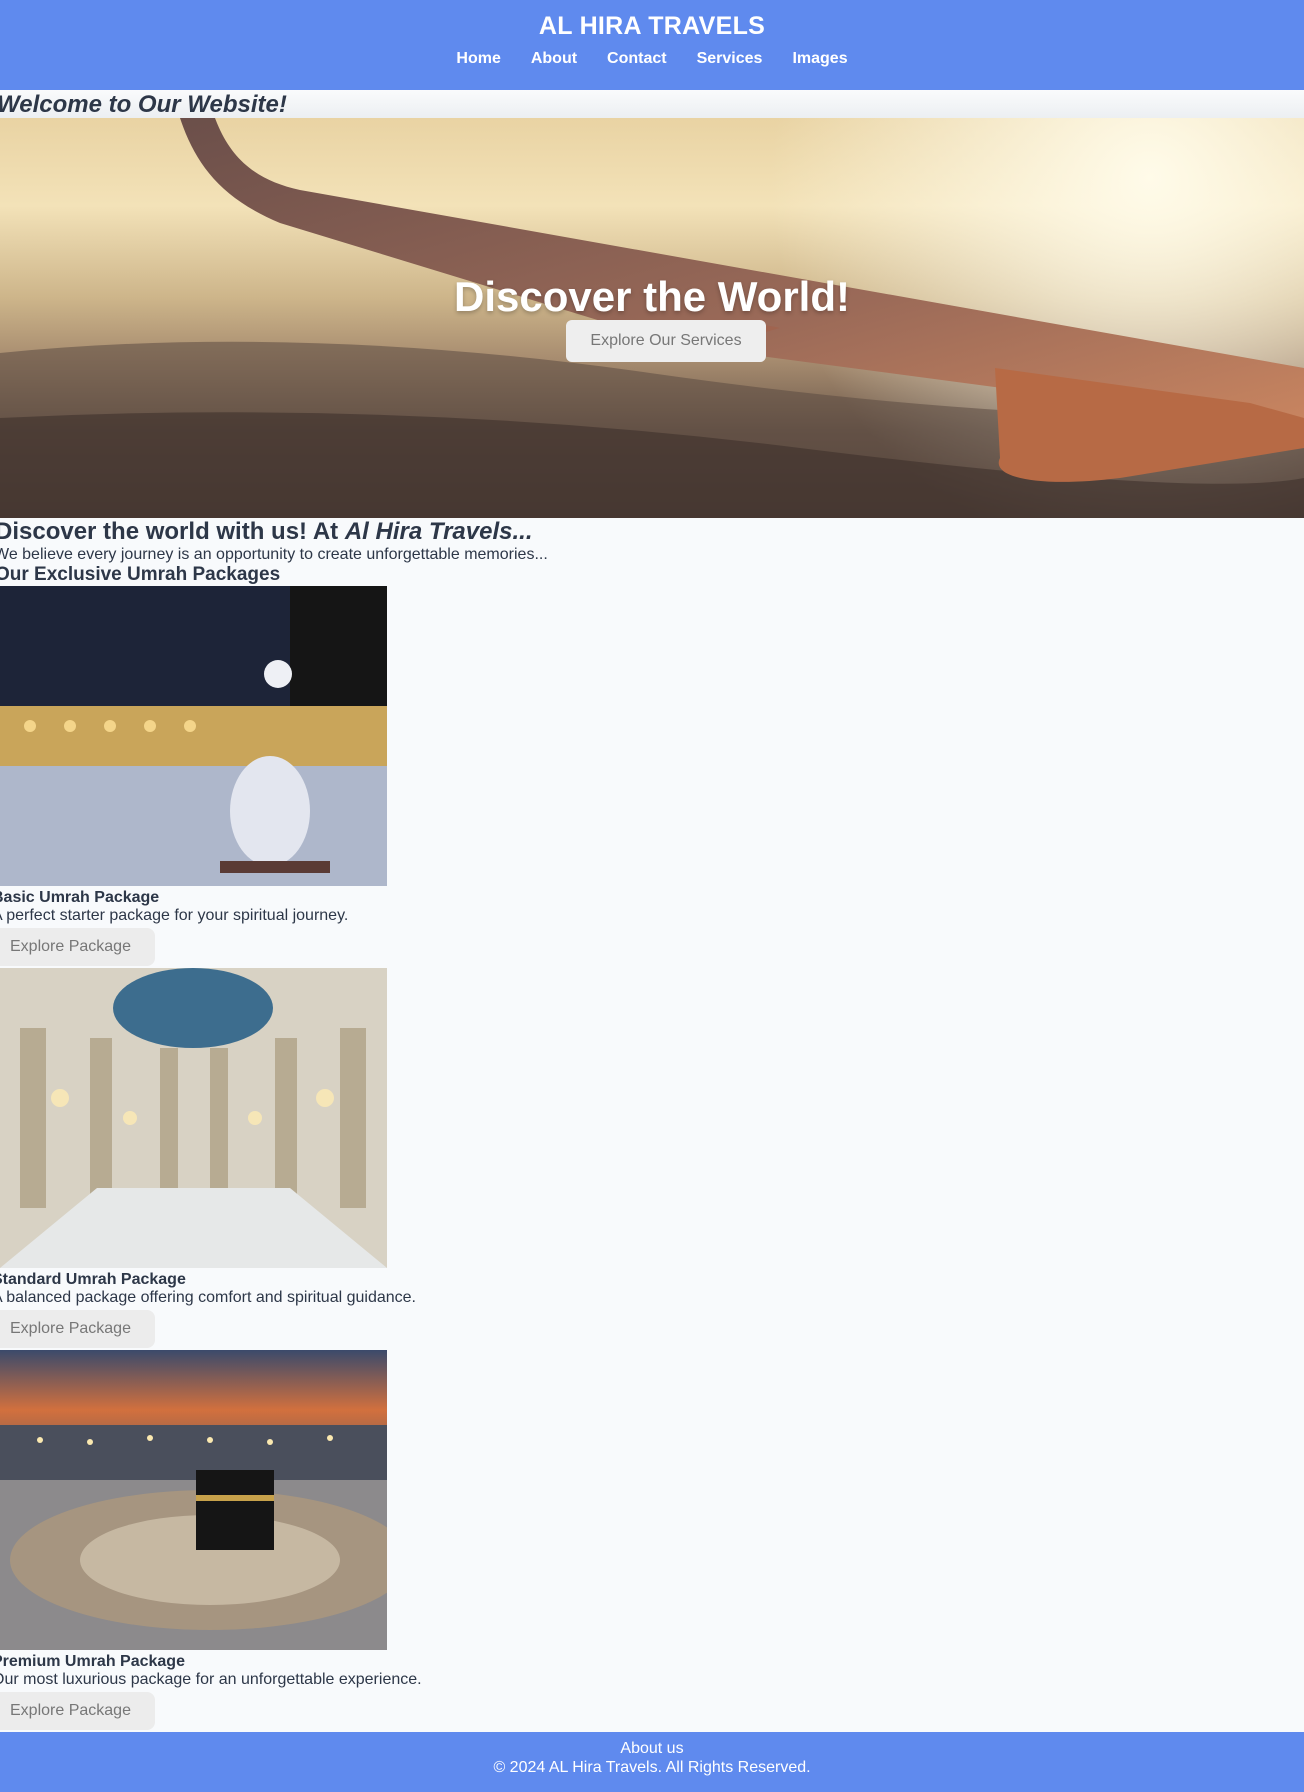 This screenshot has height=1792, width=1304. Describe the element at coordinates (77, 1329) in the screenshot. I see `standard-package-explore-button: Explore Package` at that location.